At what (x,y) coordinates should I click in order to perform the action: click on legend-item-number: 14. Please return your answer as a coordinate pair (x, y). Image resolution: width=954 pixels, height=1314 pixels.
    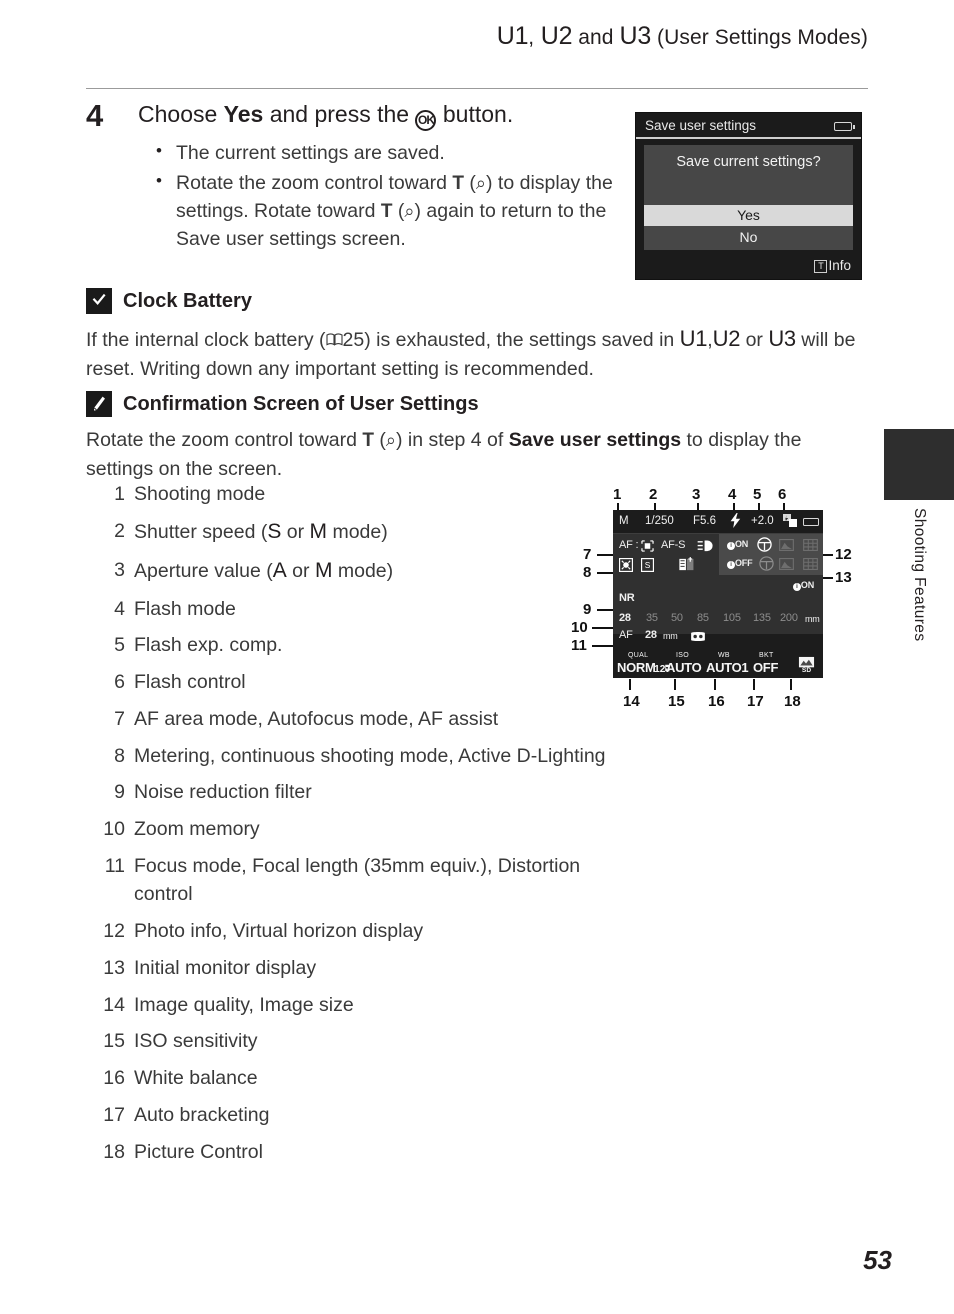
    Looking at the image, I should click on (114, 1004).